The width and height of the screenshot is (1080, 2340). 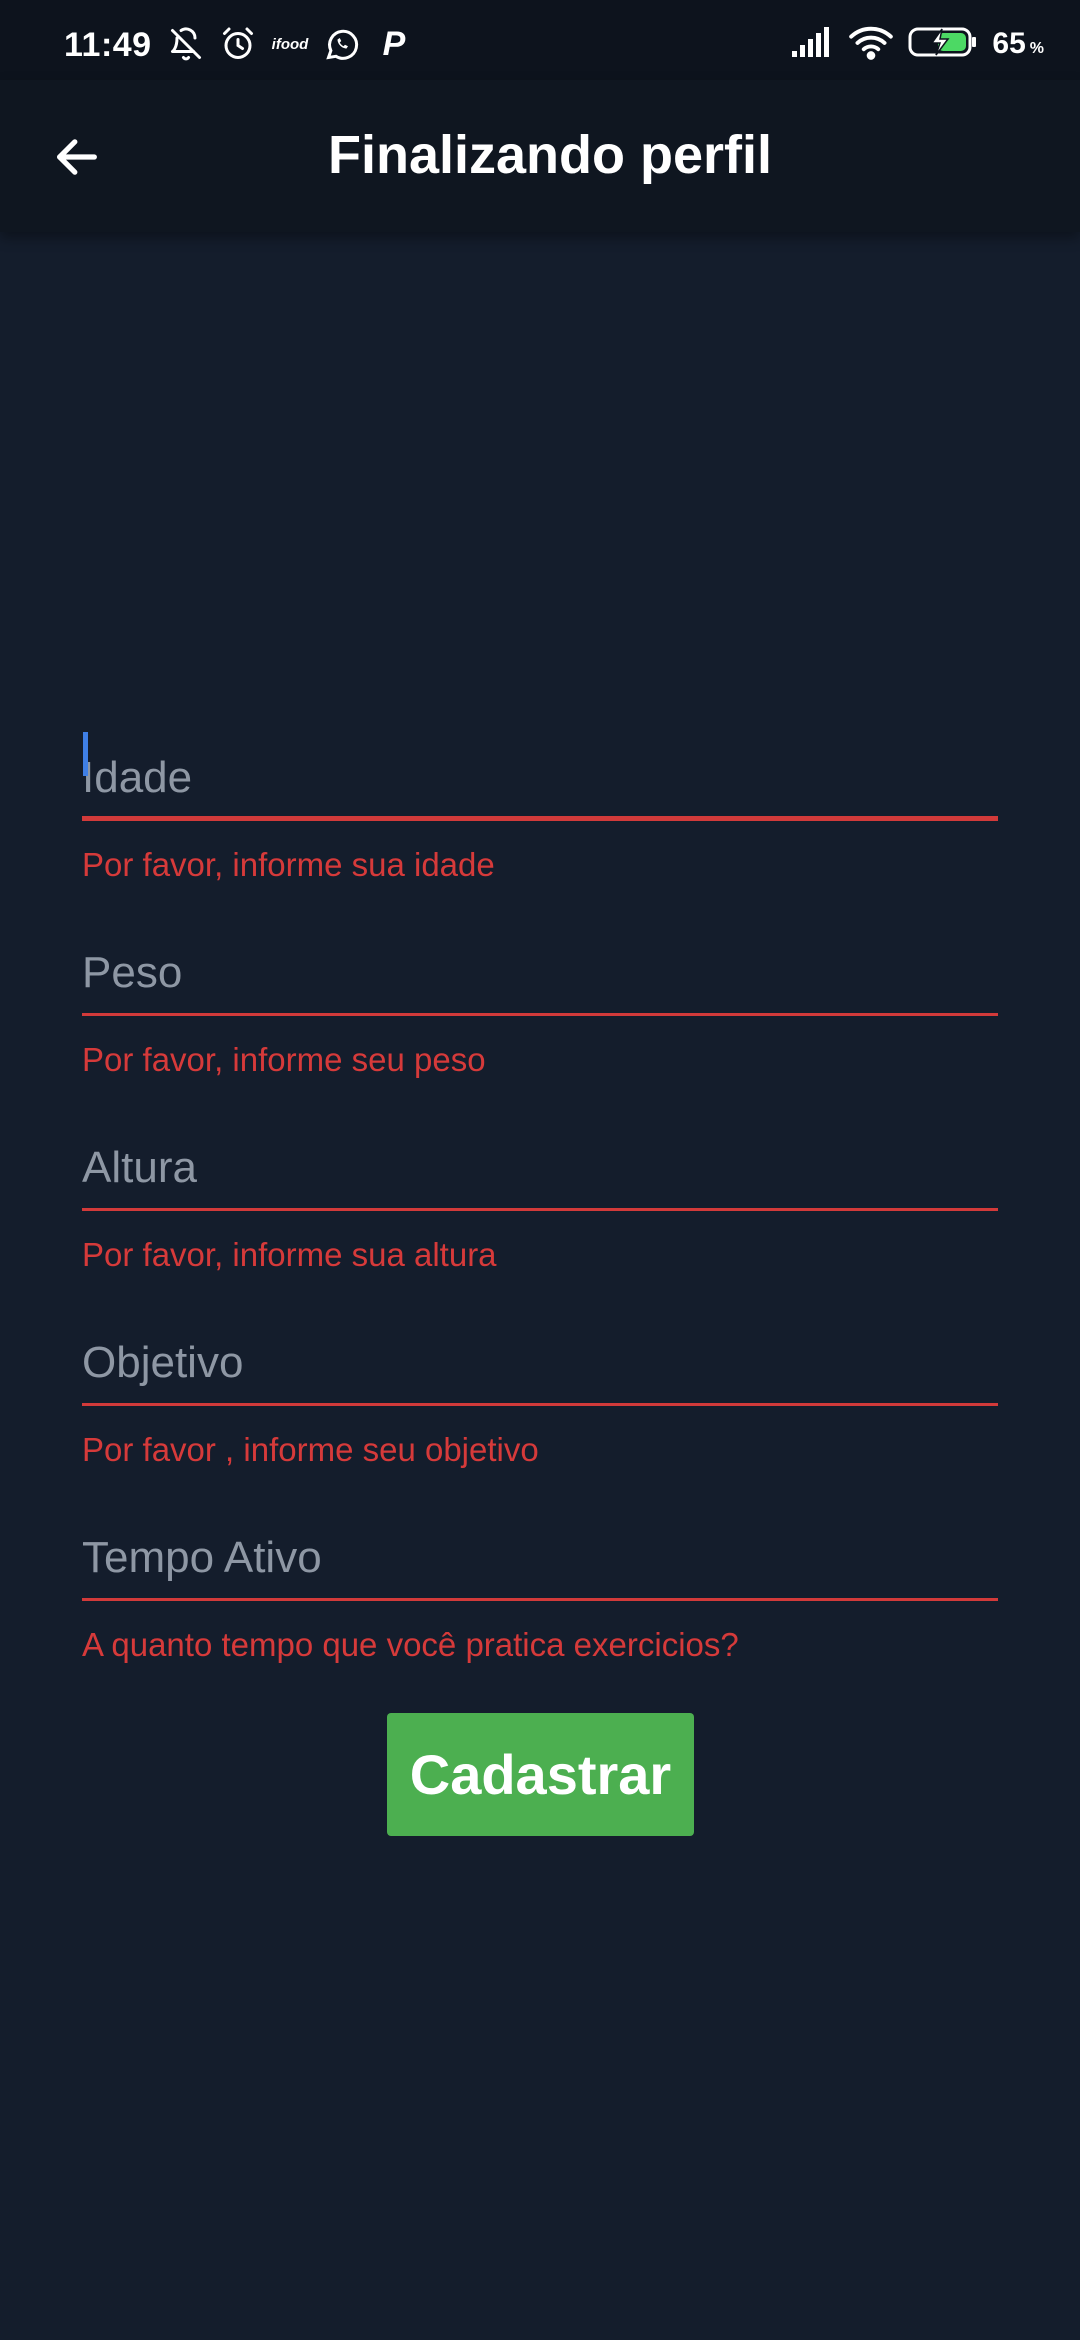 What do you see at coordinates (540, 955) in the screenshot?
I see `weight-input` at bounding box center [540, 955].